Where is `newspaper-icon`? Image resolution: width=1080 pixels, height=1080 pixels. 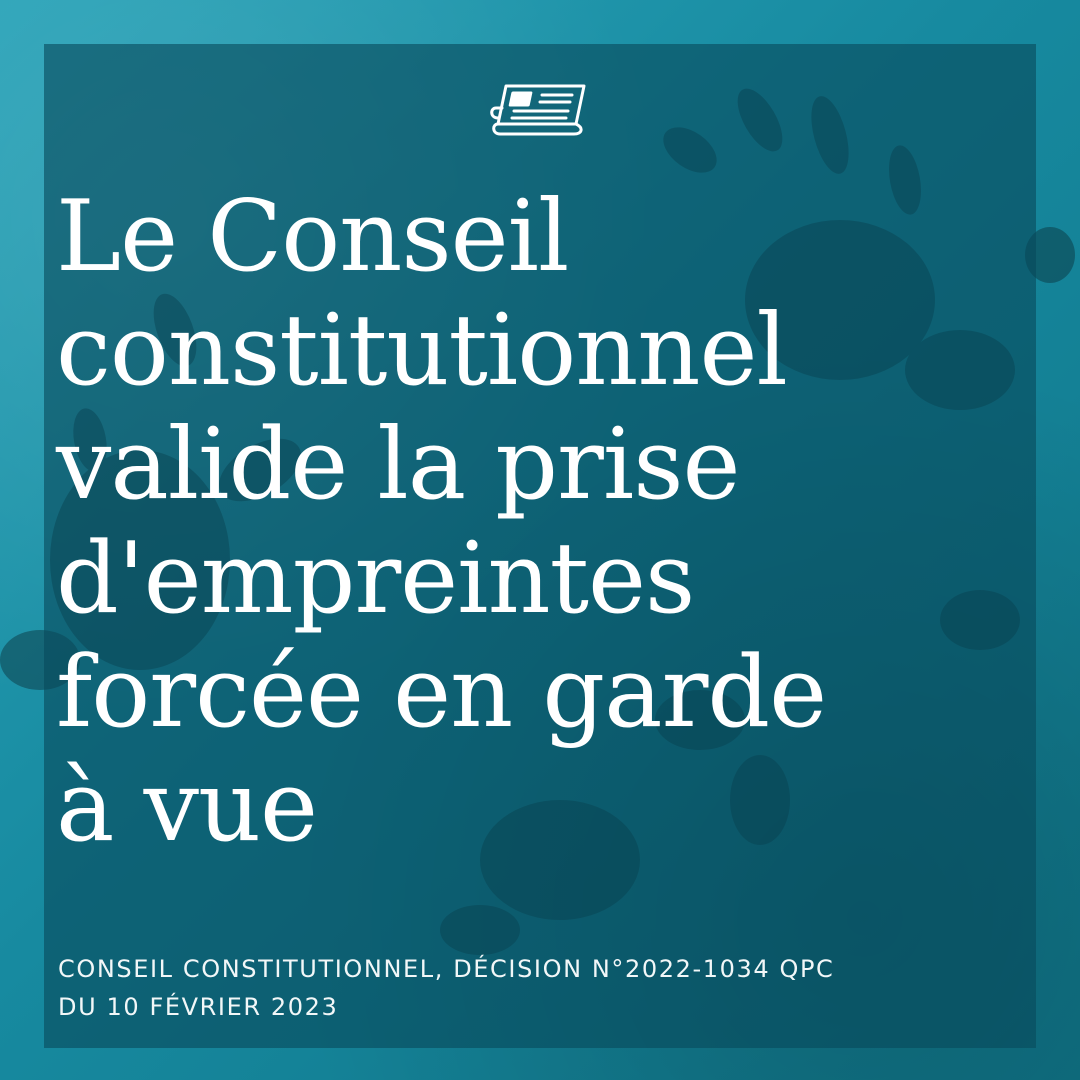
newspaper-icon is located at coordinates (538, 110).